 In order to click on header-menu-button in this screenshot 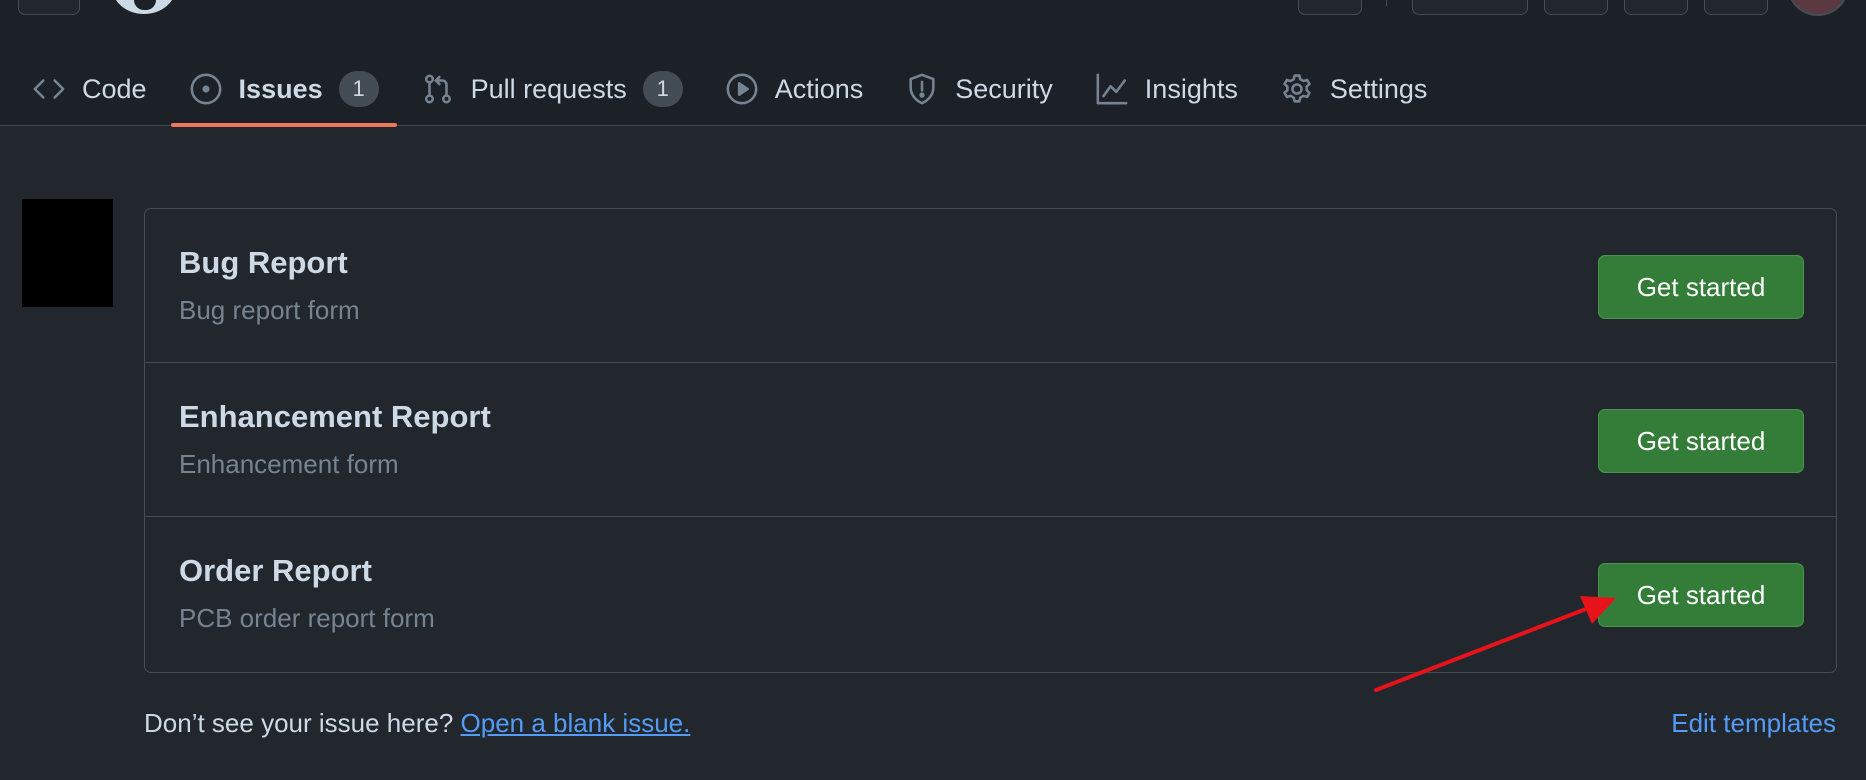, I will do `click(49, 7)`.